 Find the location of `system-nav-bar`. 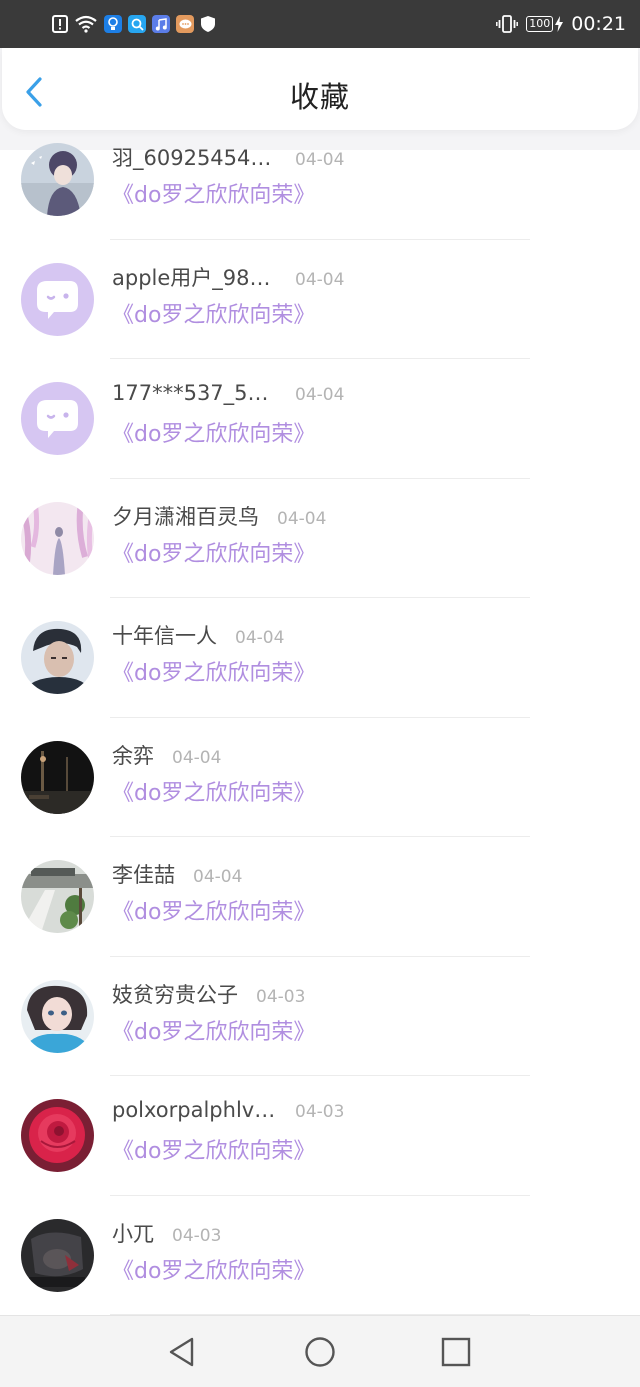

system-nav-bar is located at coordinates (320, 1351).